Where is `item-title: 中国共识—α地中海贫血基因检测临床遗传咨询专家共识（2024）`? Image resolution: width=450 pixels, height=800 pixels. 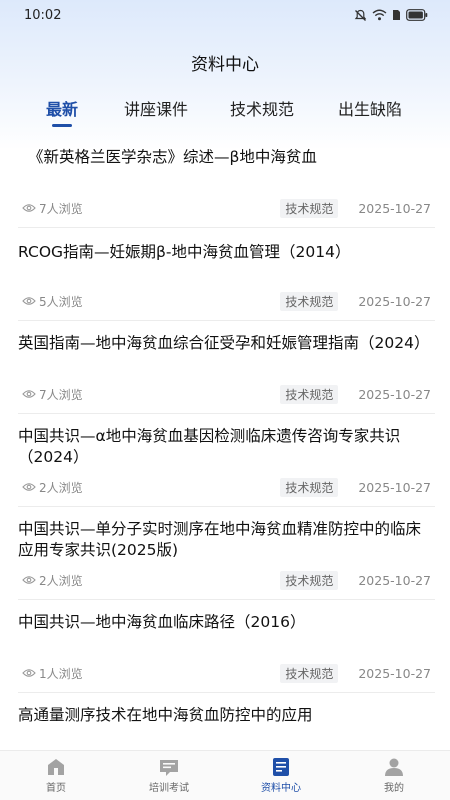 item-title: 中国共识—α地中海贫血基因检测临床遗传咨询专家共识（2024） is located at coordinates (209, 446).